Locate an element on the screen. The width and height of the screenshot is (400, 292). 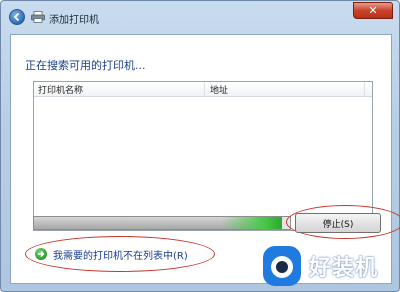
printer-not-listed-link: 我需要的打印机不在列表中(R) is located at coordinates (111, 254).